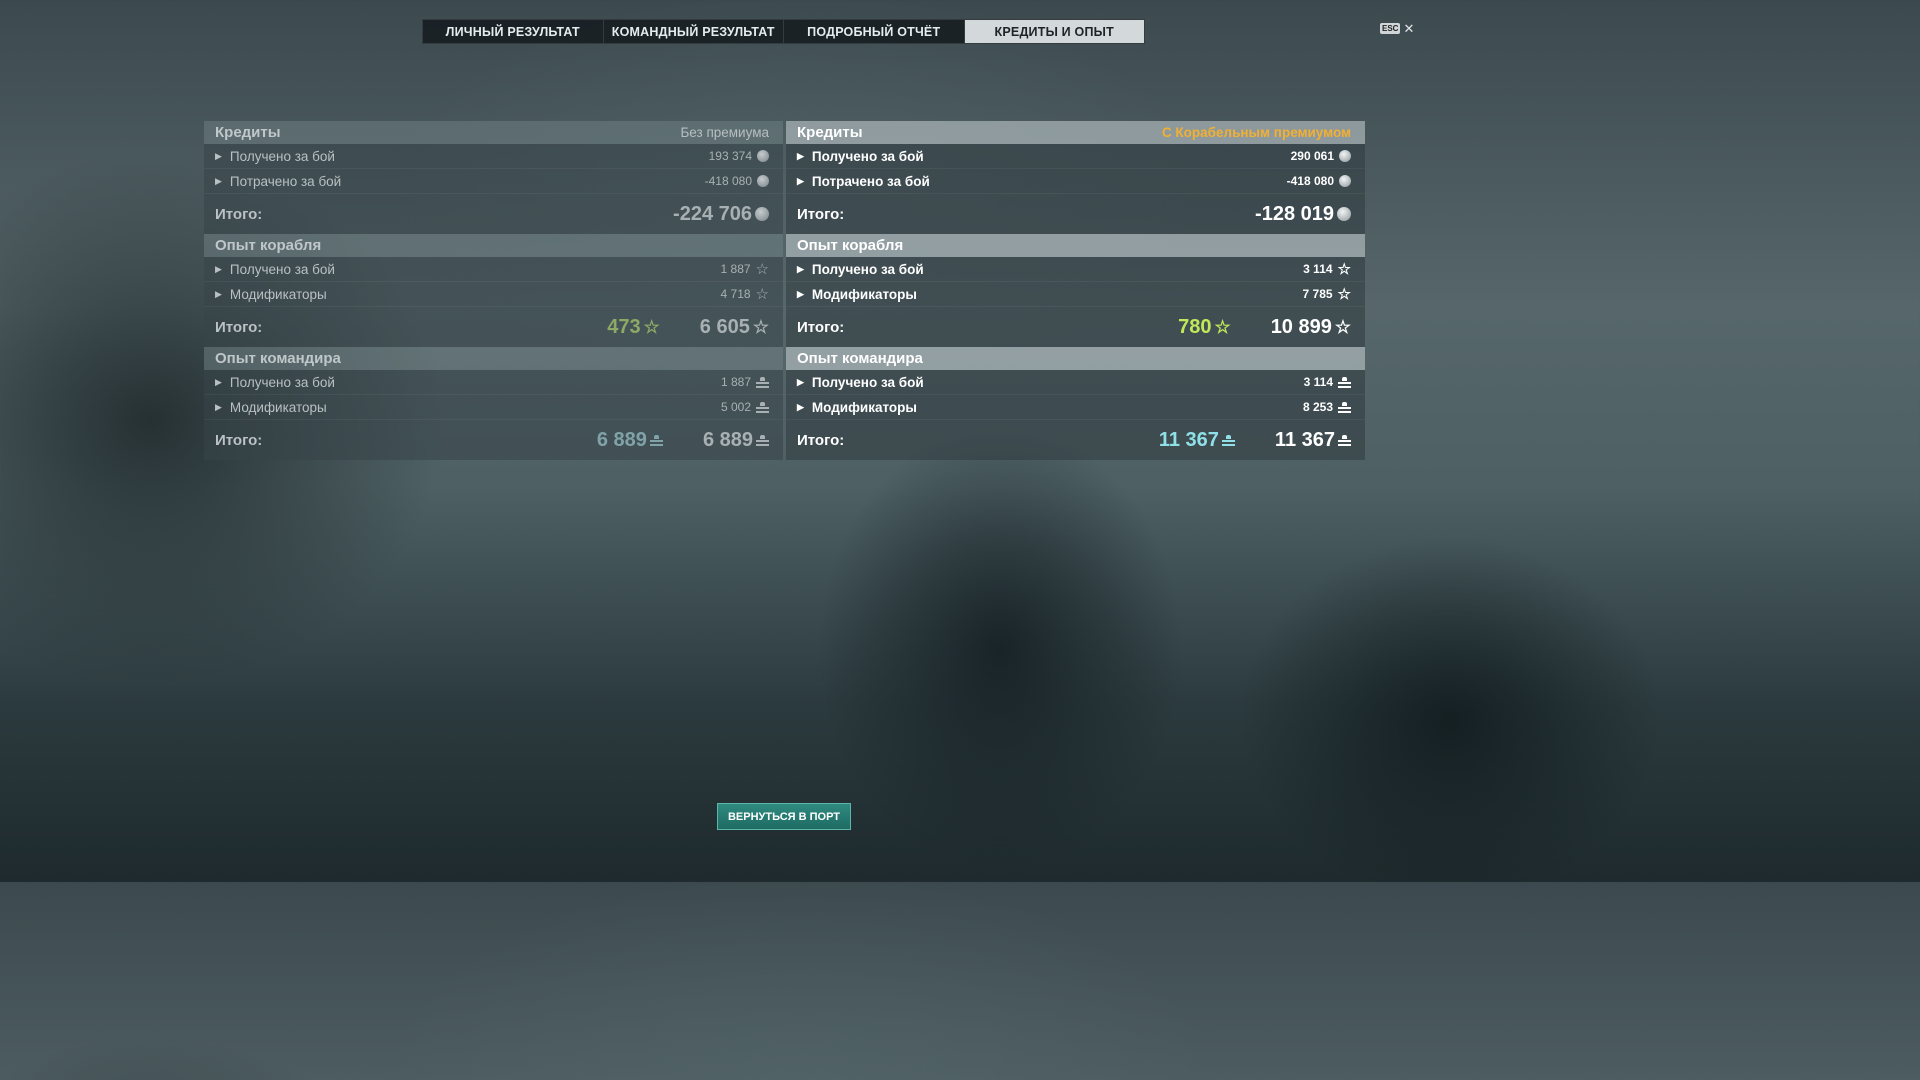 The image size is (1920, 1080). I want to click on ship-xp-total-value: 6 605, so click(724, 326).